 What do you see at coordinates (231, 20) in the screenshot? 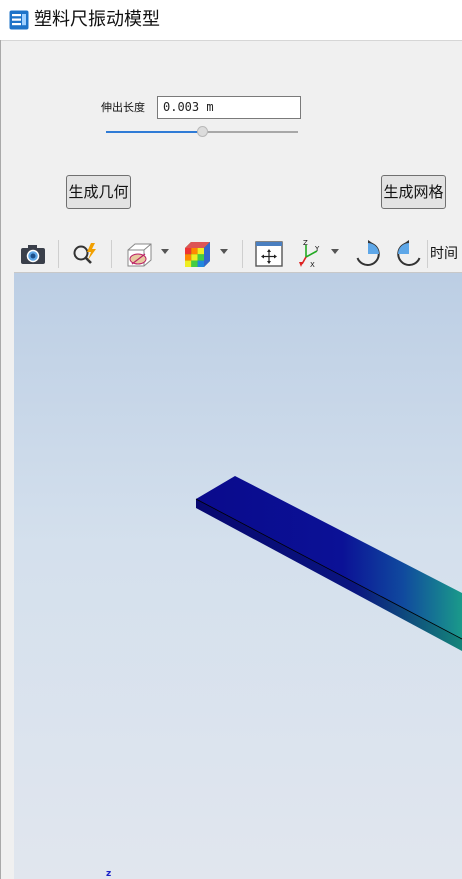
I see `title-bar: 塑料尺振动模型` at bounding box center [231, 20].